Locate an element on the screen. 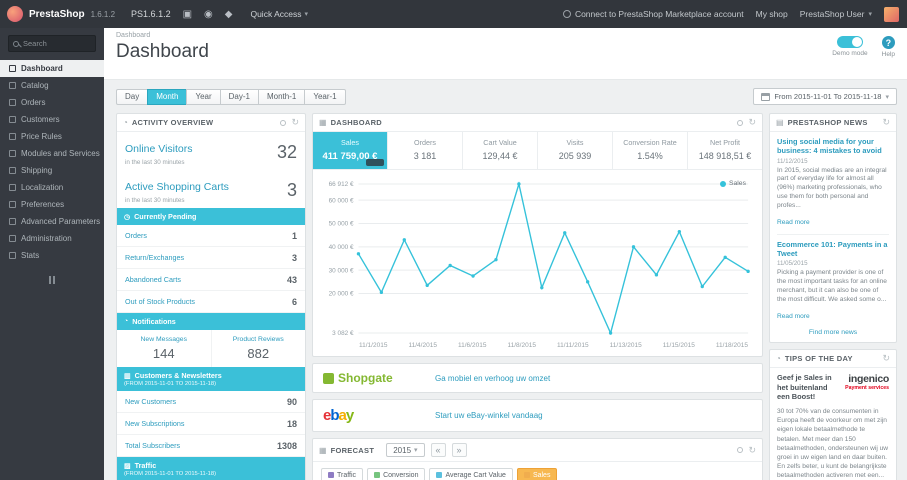  date-range-picker: From 2015-11-01 To 2015-11-18 ▾ is located at coordinates (825, 96).